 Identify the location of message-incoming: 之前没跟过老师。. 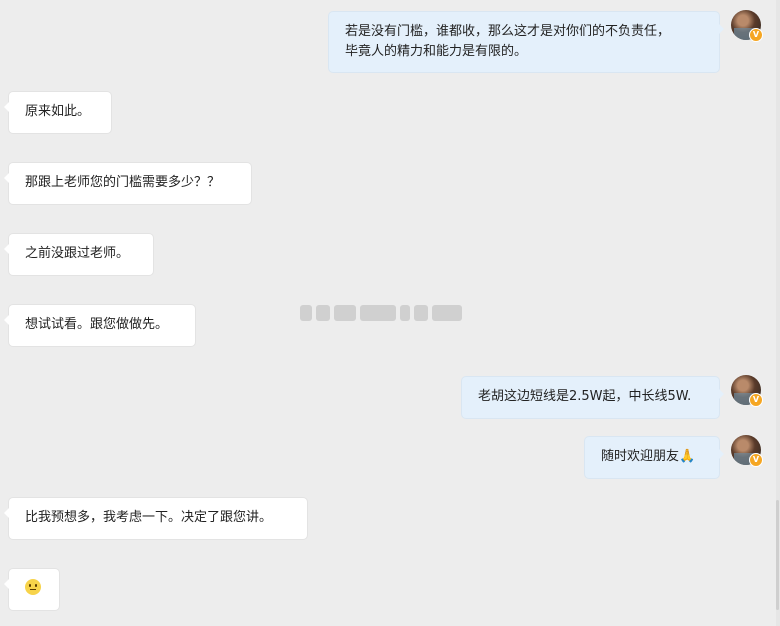
(78, 254).